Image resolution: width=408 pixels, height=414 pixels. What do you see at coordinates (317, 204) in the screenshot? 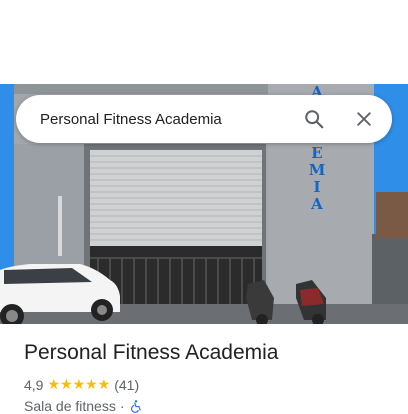
I see `sign-letter: A` at bounding box center [317, 204].